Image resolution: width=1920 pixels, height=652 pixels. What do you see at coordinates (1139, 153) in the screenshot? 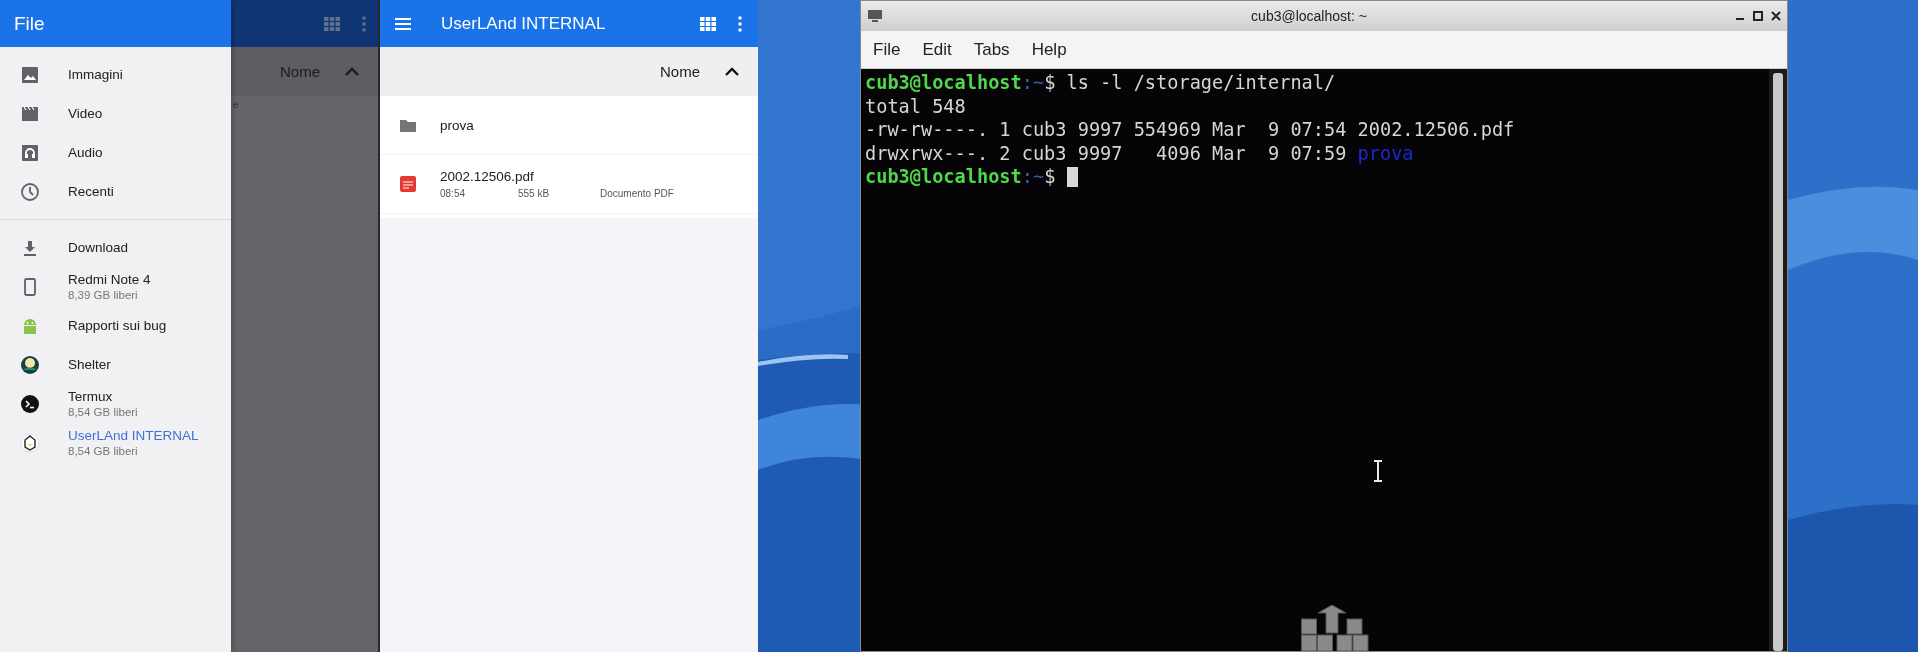
I see `terminal-line: drwxrwx---. 2 cub3 9997 4096 Mar 9 07:59 prova` at bounding box center [1139, 153].